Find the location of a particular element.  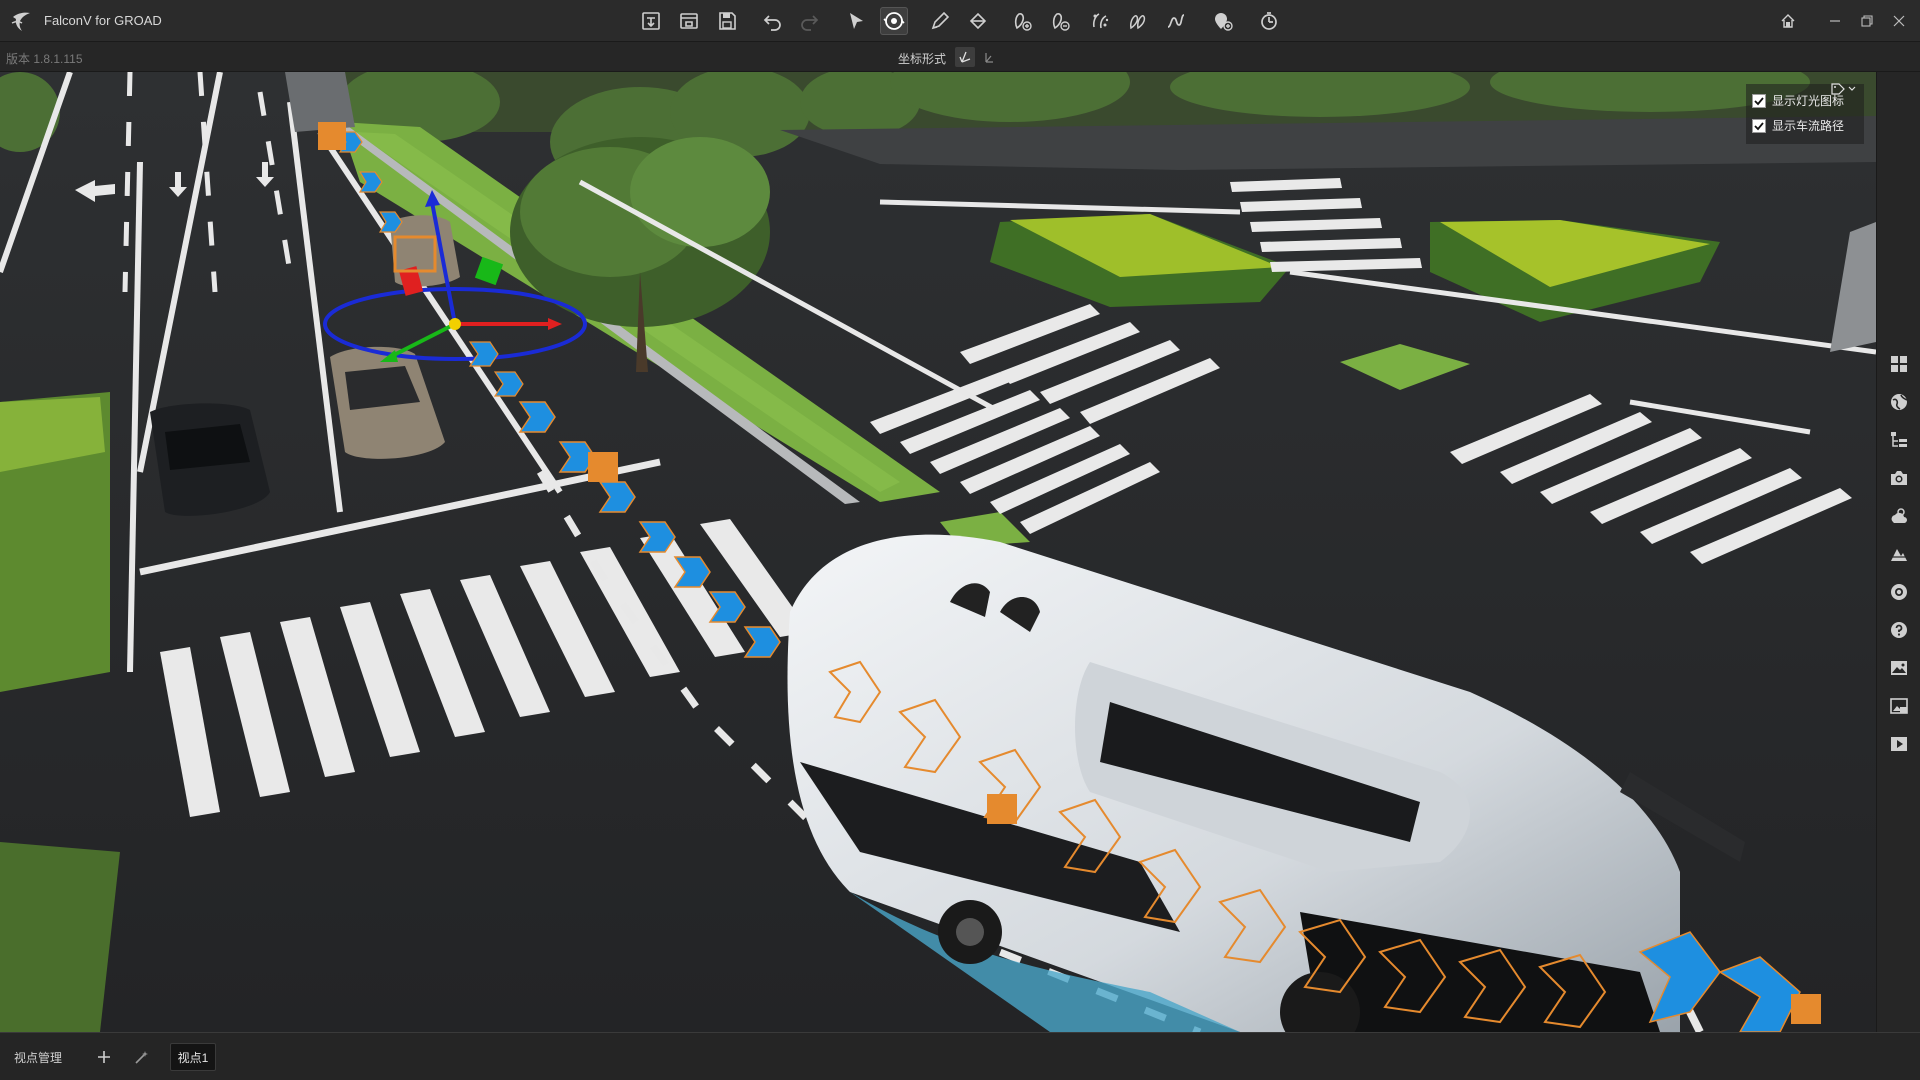

auto-viewpoint-button is located at coordinates (142, 1057).